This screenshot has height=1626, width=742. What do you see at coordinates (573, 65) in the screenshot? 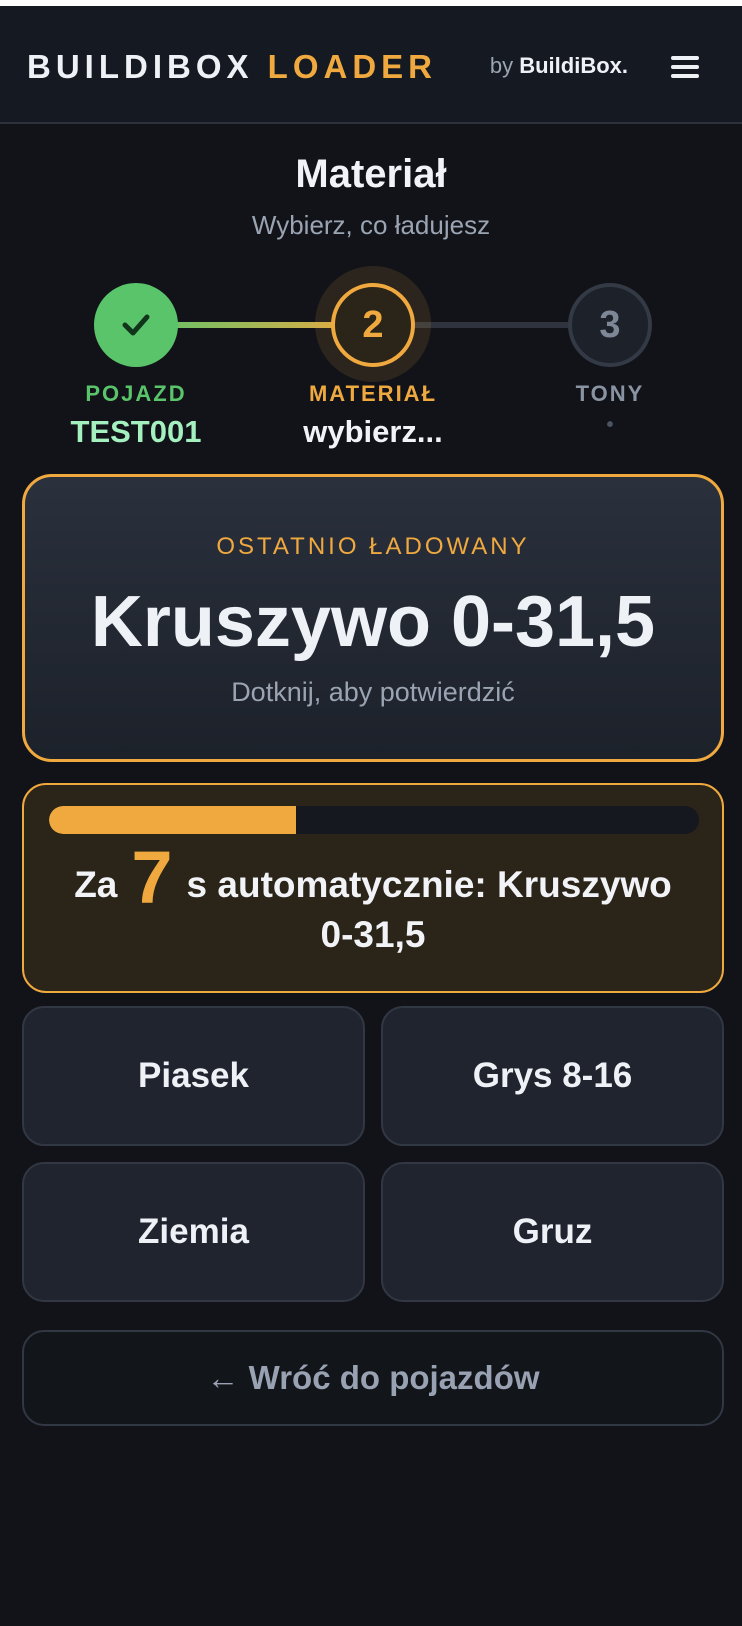
I see `byline-brand: BuildiBox.` at bounding box center [573, 65].